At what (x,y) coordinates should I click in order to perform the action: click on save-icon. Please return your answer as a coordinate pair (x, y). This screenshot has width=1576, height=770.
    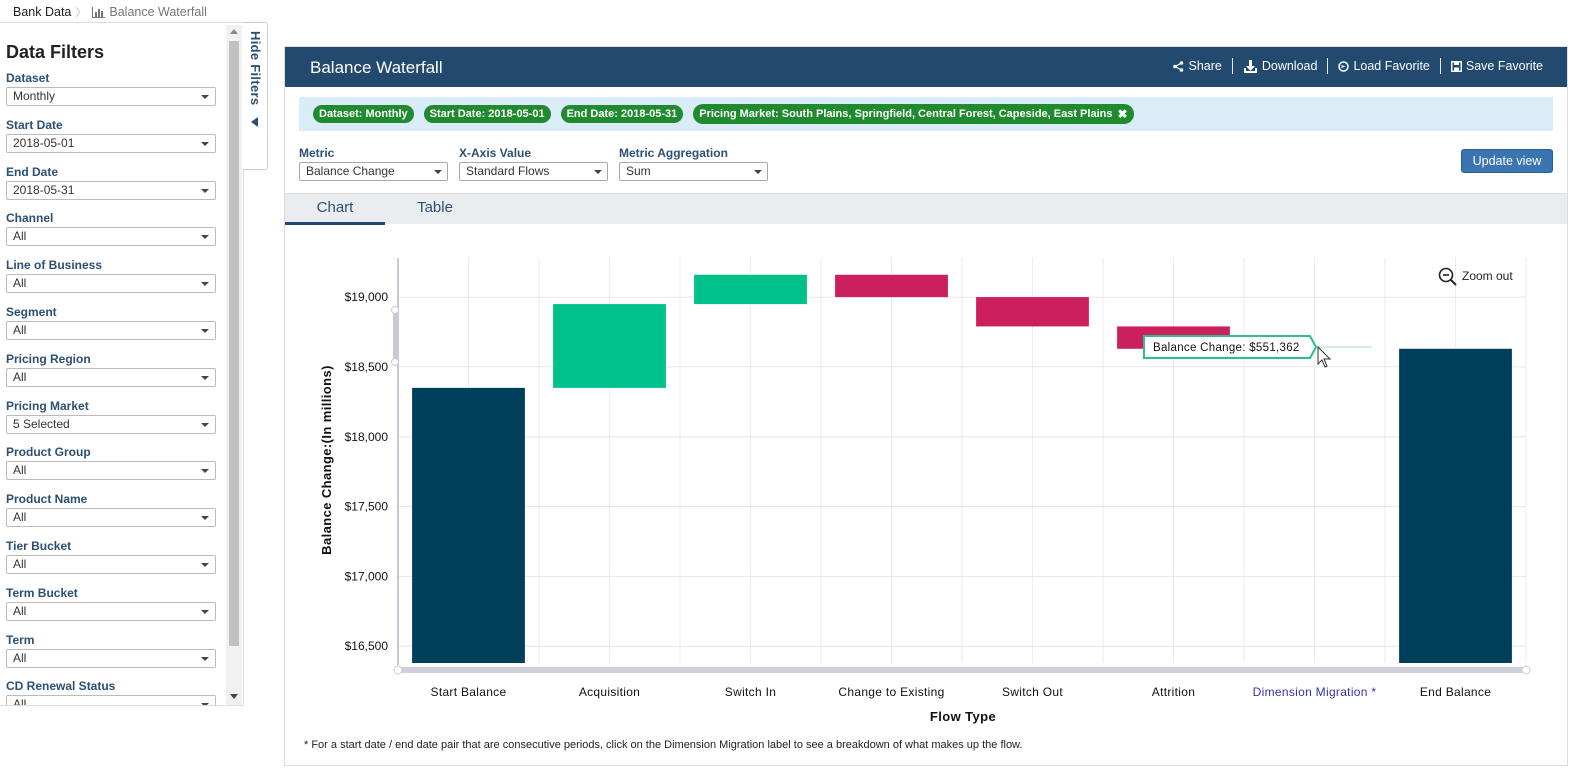
    Looking at the image, I should click on (1456, 66).